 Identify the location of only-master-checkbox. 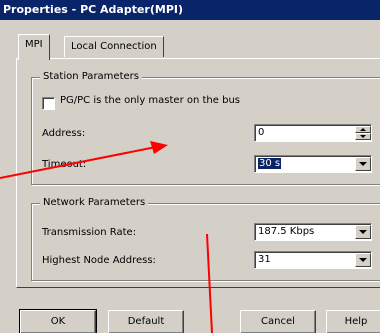
(48, 103).